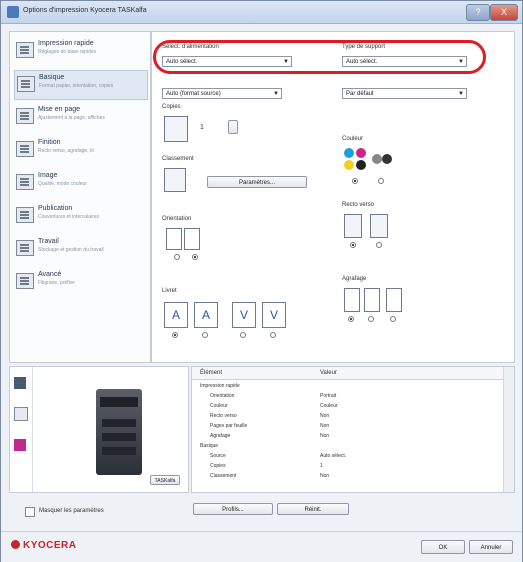 The height and width of the screenshot is (562, 523). Describe the element at coordinates (178, 159) in the screenshot. I see `collate-label: Classement` at that location.